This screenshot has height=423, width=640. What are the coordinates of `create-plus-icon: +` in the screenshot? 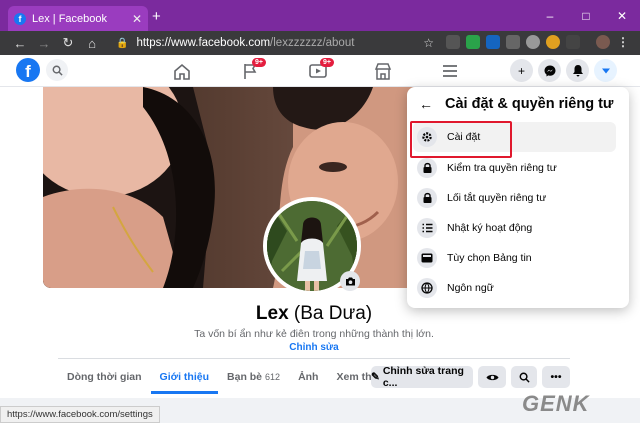 It's located at (521, 70).